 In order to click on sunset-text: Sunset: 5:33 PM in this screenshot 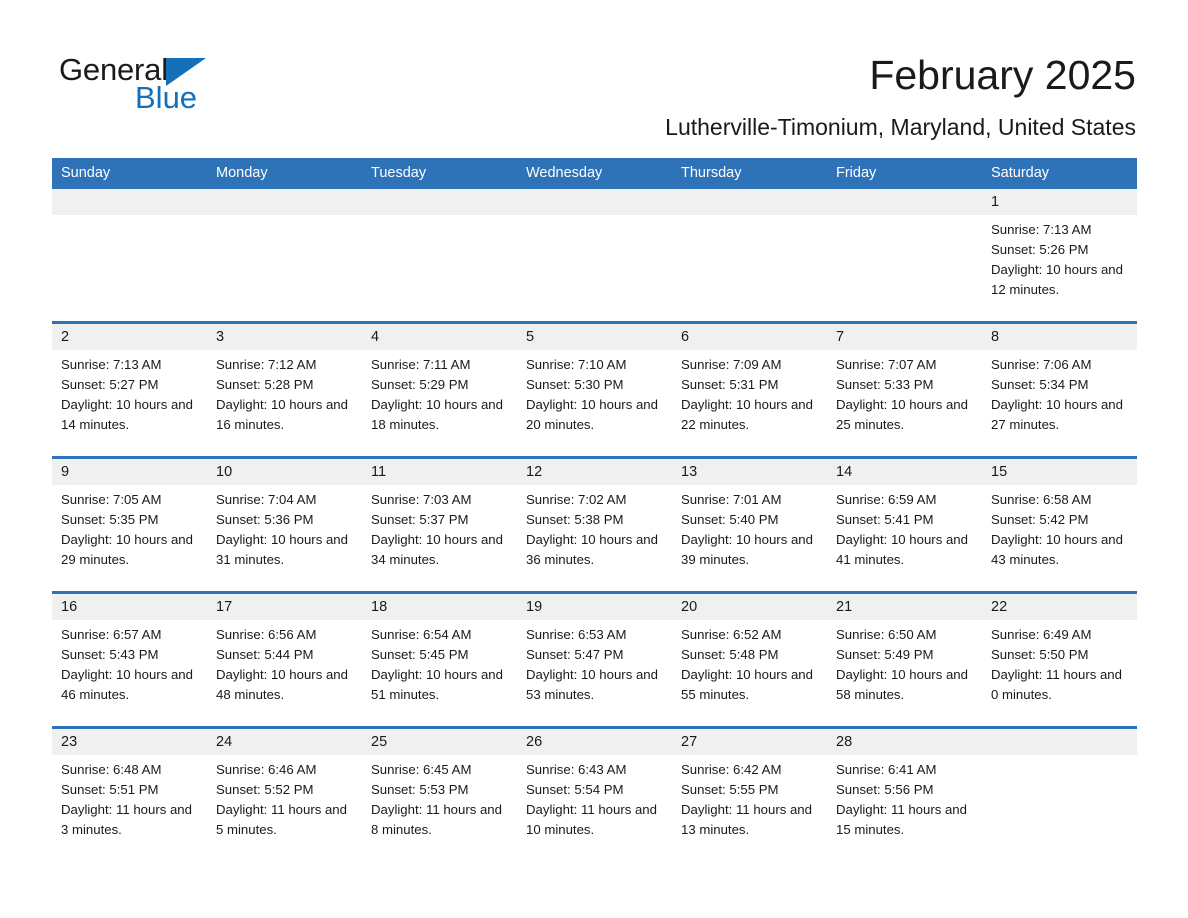, I will do `click(885, 384)`.